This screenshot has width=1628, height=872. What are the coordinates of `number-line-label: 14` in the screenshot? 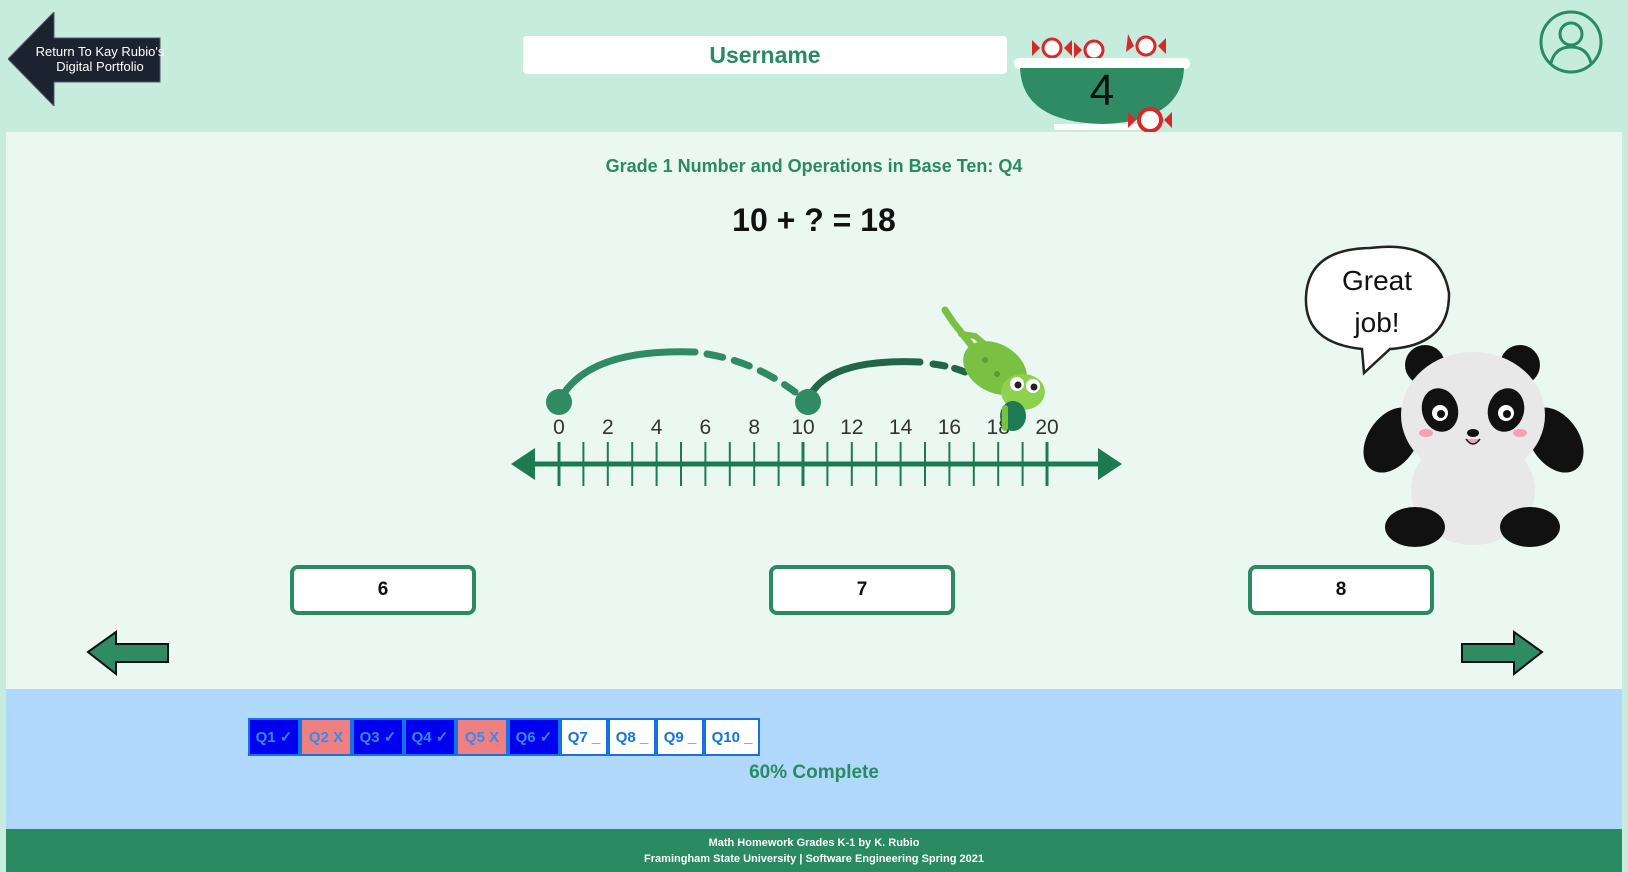 It's located at (901, 427).